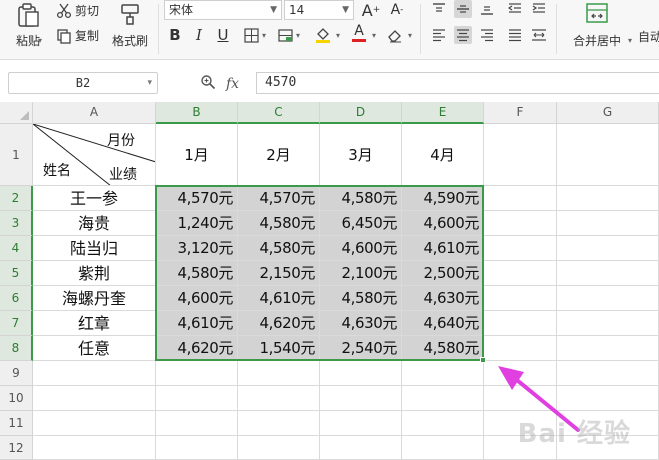 This screenshot has height=460, width=659. I want to click on watermark-text: Bai 经验, so click(574, 434).